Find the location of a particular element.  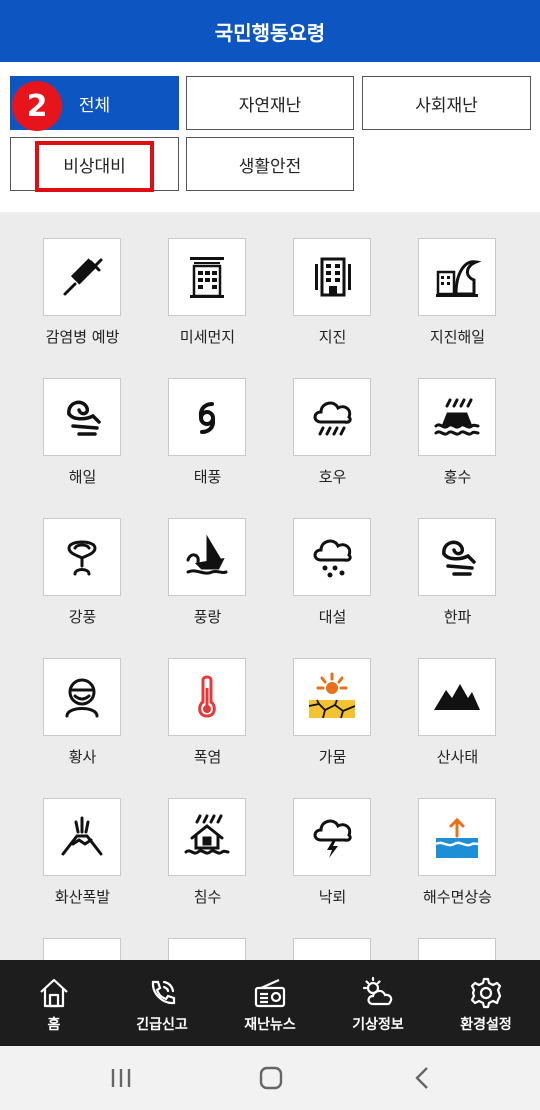

guide-item-landslide: 산사태 is located at coordinates (437, 702).